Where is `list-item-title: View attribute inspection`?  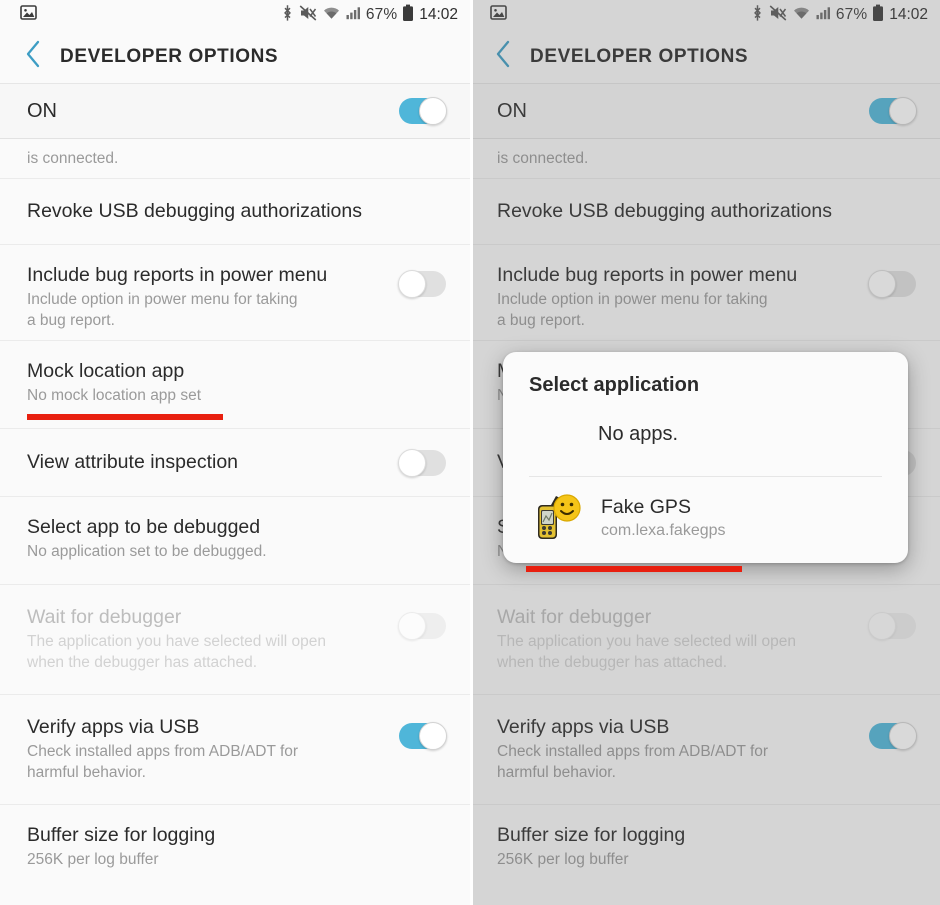 list-item-title: View attribute inspection is located at coordinates (133, 462).